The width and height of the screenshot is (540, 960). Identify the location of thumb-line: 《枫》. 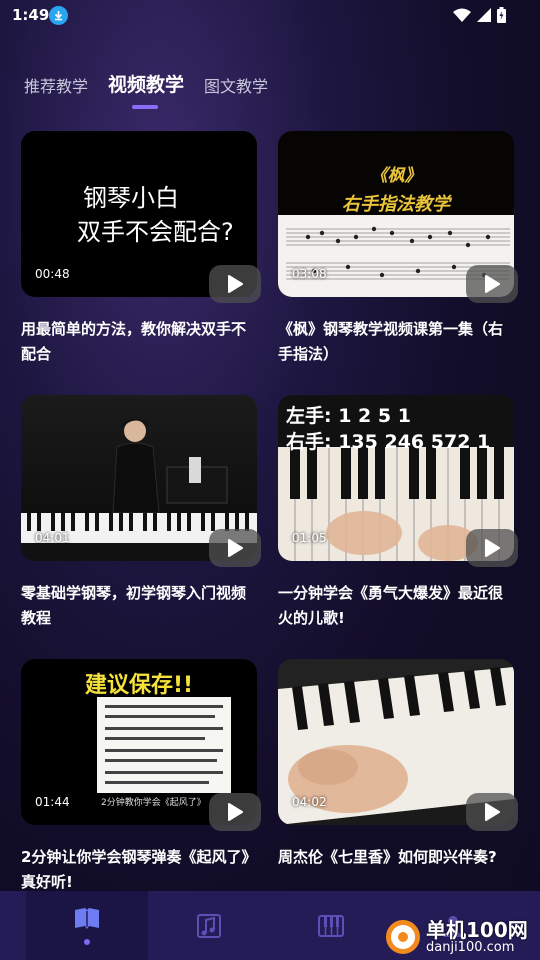
(396, 176).